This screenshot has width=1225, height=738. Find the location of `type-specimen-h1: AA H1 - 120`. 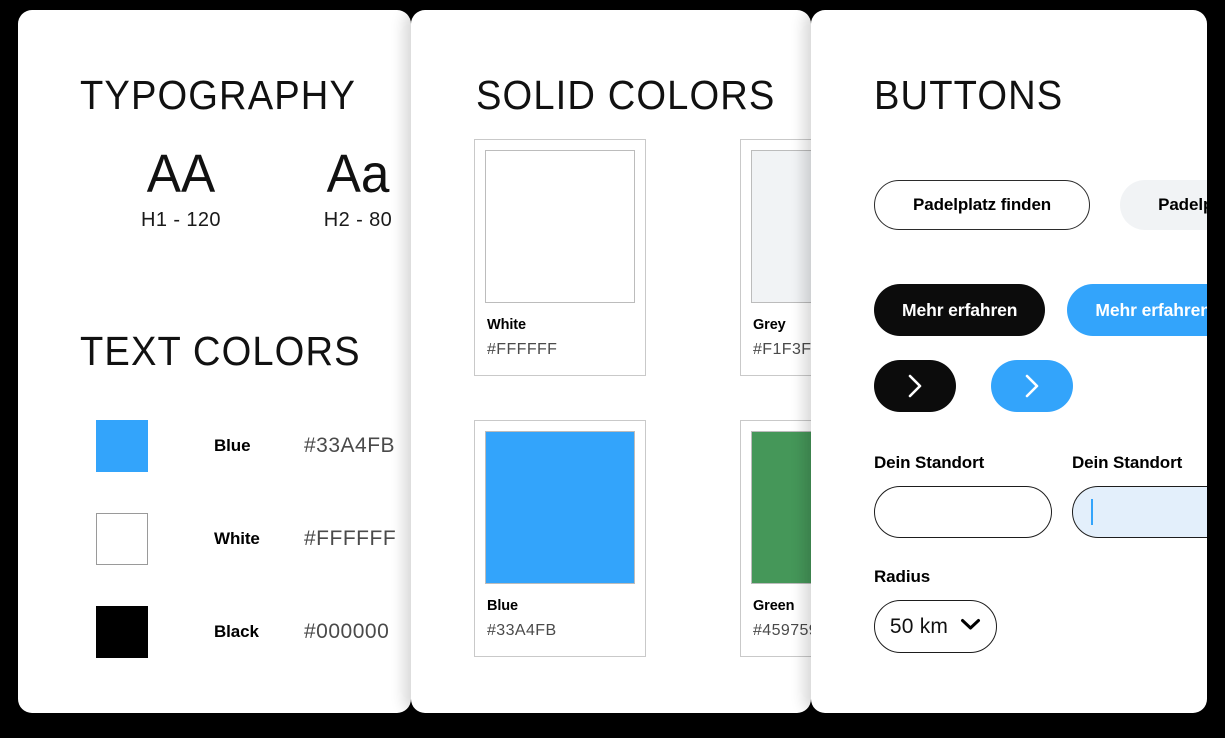

type-specimen-h1: AA H1 - 120 is located at coordinates (181, 188).